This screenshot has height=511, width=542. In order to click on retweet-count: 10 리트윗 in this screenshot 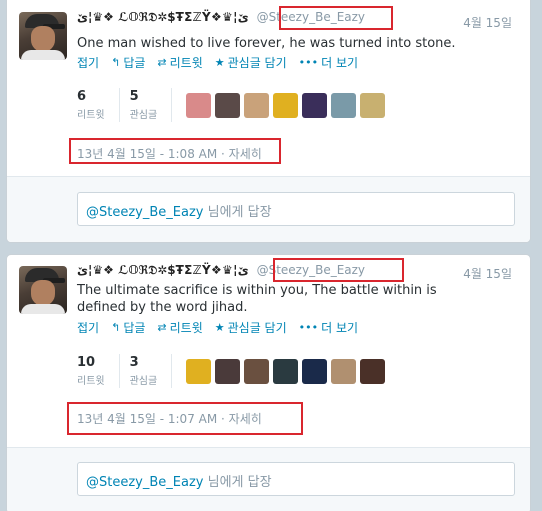, I will do `click(98, 371)`.